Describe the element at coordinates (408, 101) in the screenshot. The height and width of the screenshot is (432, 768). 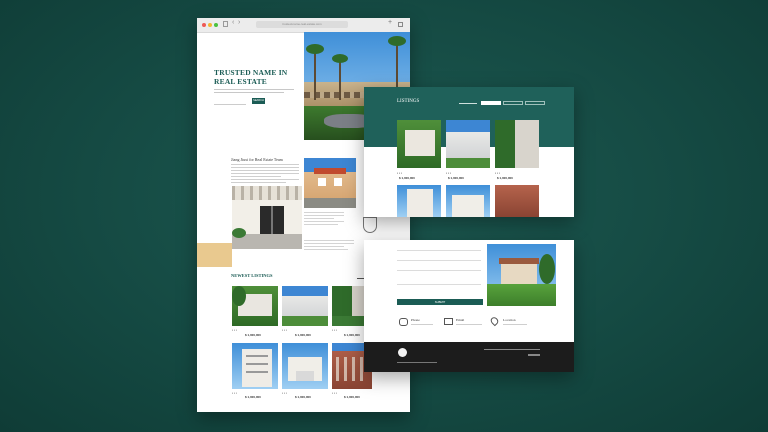
I see `listings-title: LISTINGS` at that location.